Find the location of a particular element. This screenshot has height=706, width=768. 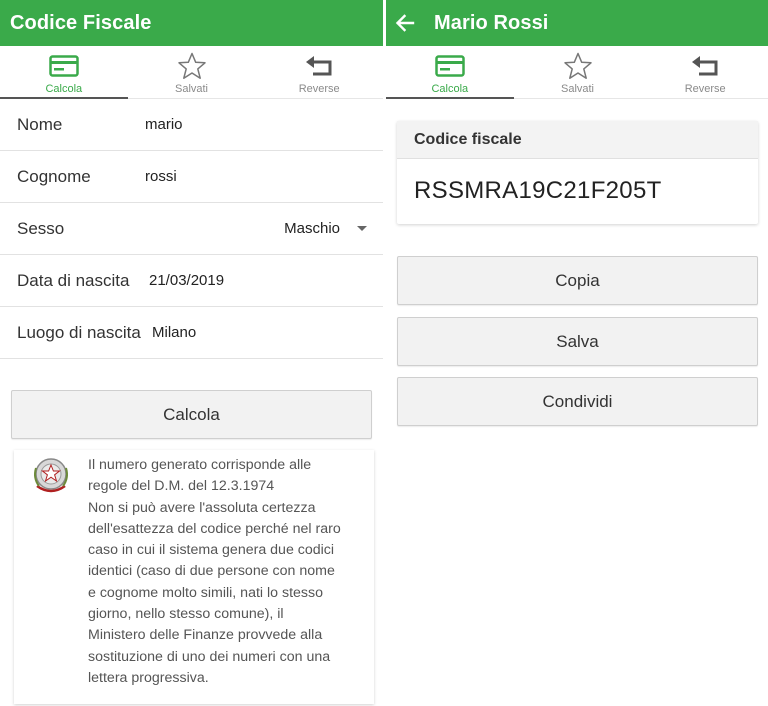

cognome-row: Cognome rossi is located at coordinates (191, 177).